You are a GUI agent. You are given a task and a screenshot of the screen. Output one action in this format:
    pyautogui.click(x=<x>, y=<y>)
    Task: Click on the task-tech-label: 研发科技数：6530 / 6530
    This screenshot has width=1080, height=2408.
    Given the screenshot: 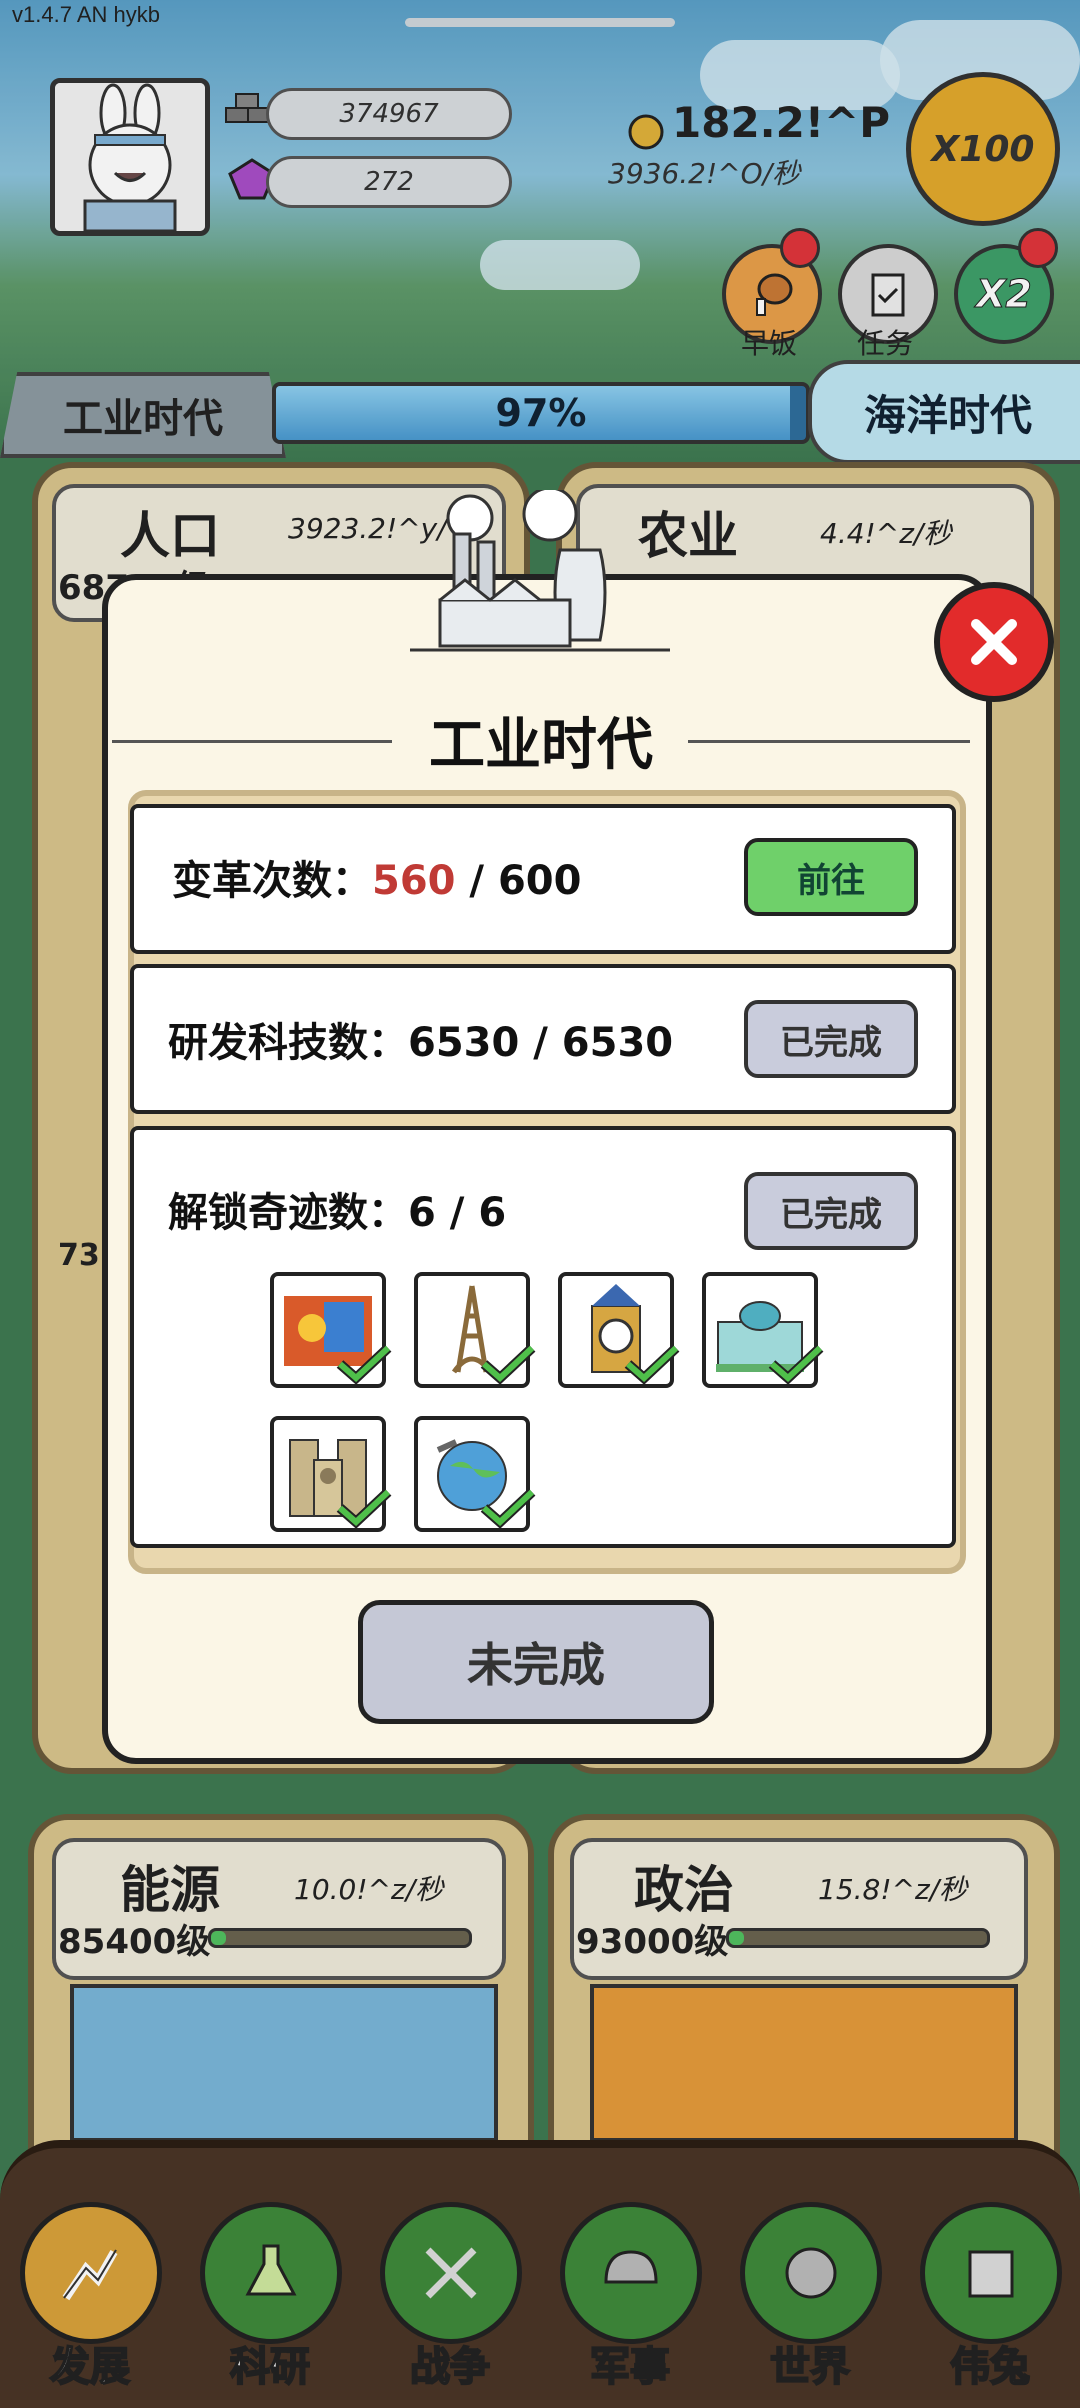 What is the action you would take?
    pyautogui.click(x=420, y=1039)
    